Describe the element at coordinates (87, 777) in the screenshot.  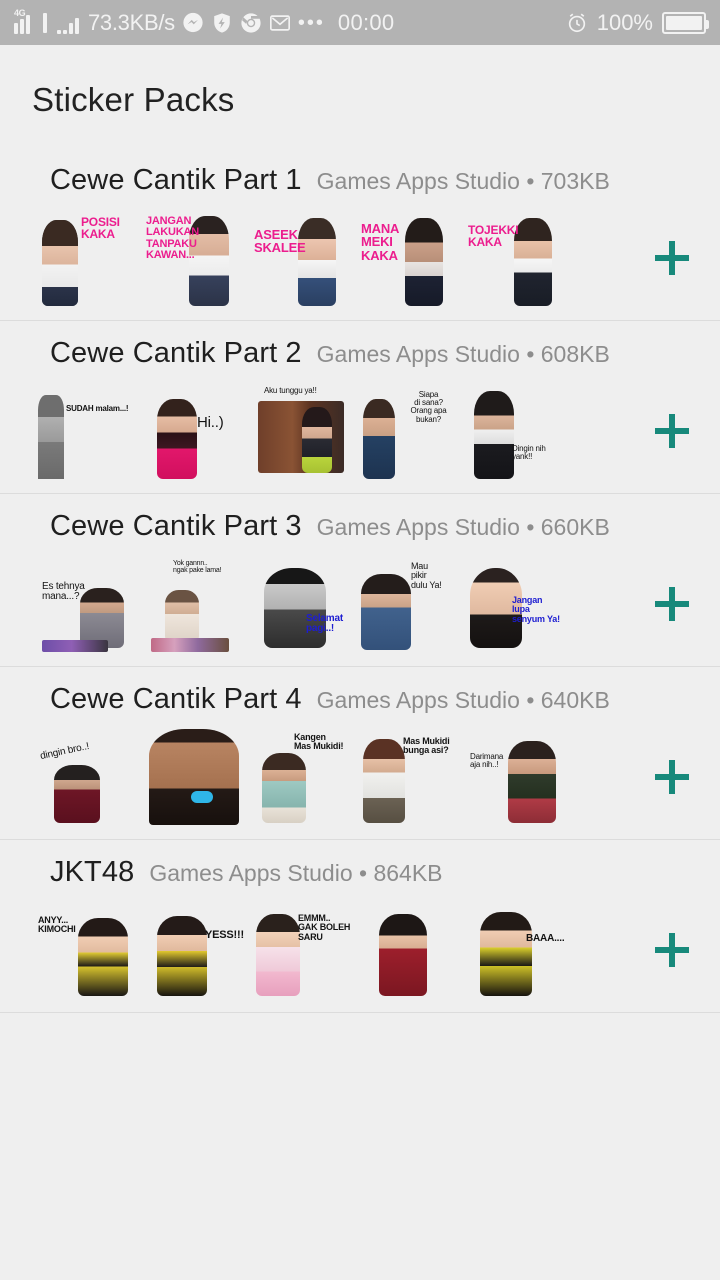
I see `sticker-thumbnail: dingin bro..!` at that location.